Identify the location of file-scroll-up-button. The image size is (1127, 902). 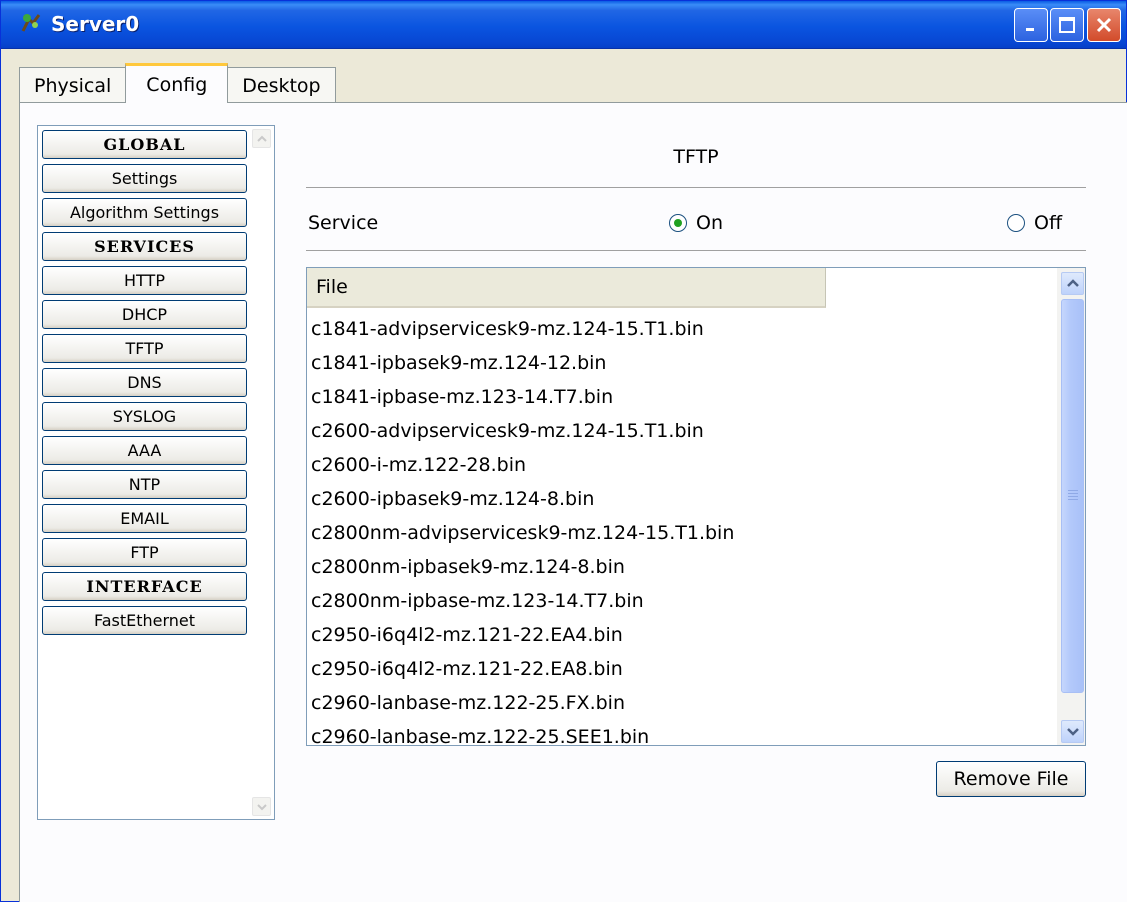
(1072, 283).